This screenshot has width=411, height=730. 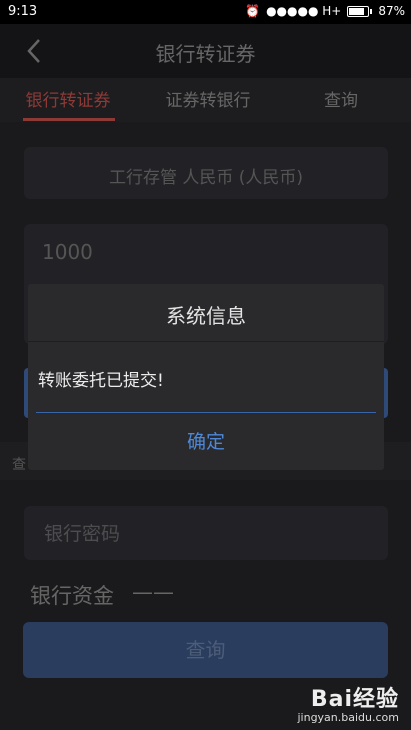 I want to click on battery-level: 87%, so click(x=391, y=11).